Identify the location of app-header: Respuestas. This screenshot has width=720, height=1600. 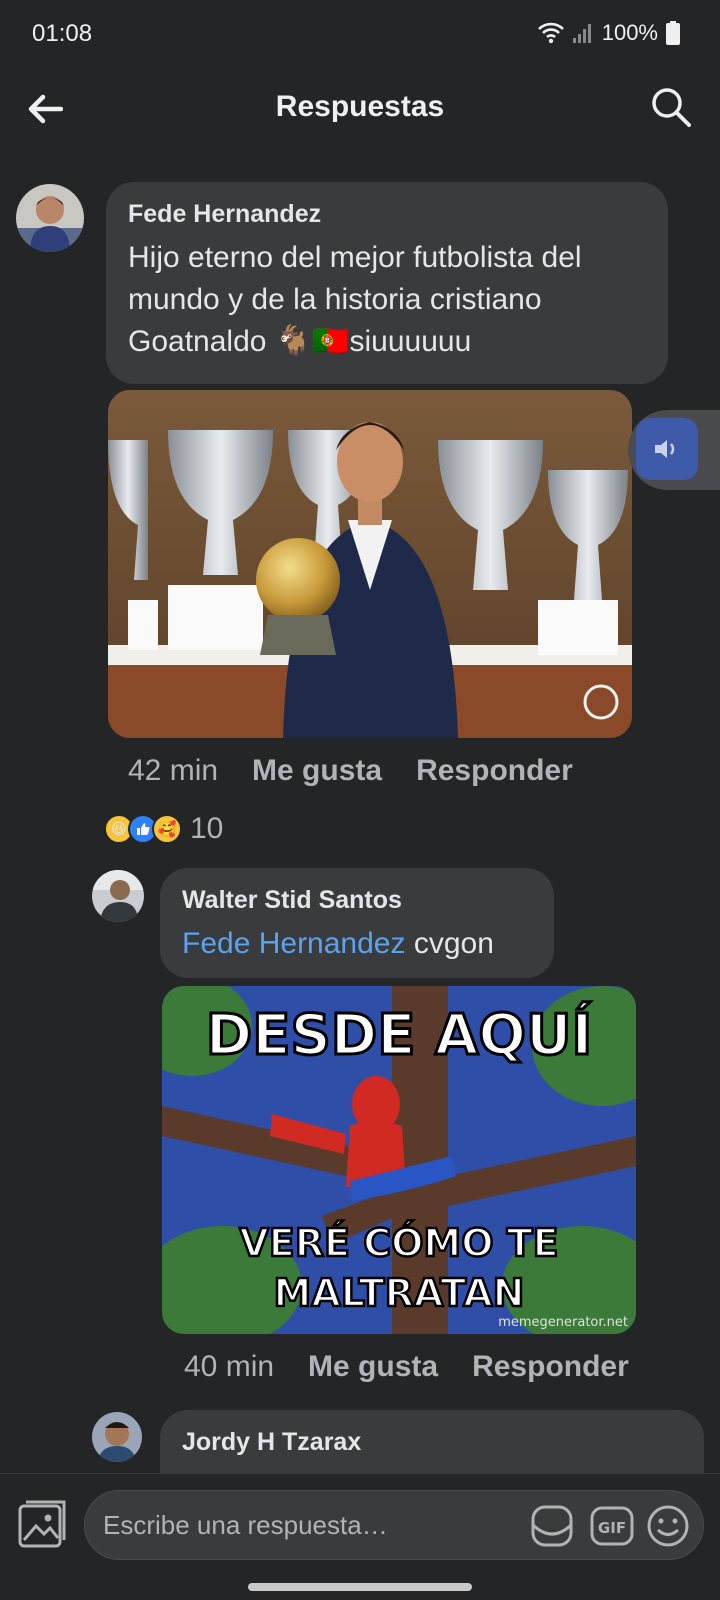
(360, 111).